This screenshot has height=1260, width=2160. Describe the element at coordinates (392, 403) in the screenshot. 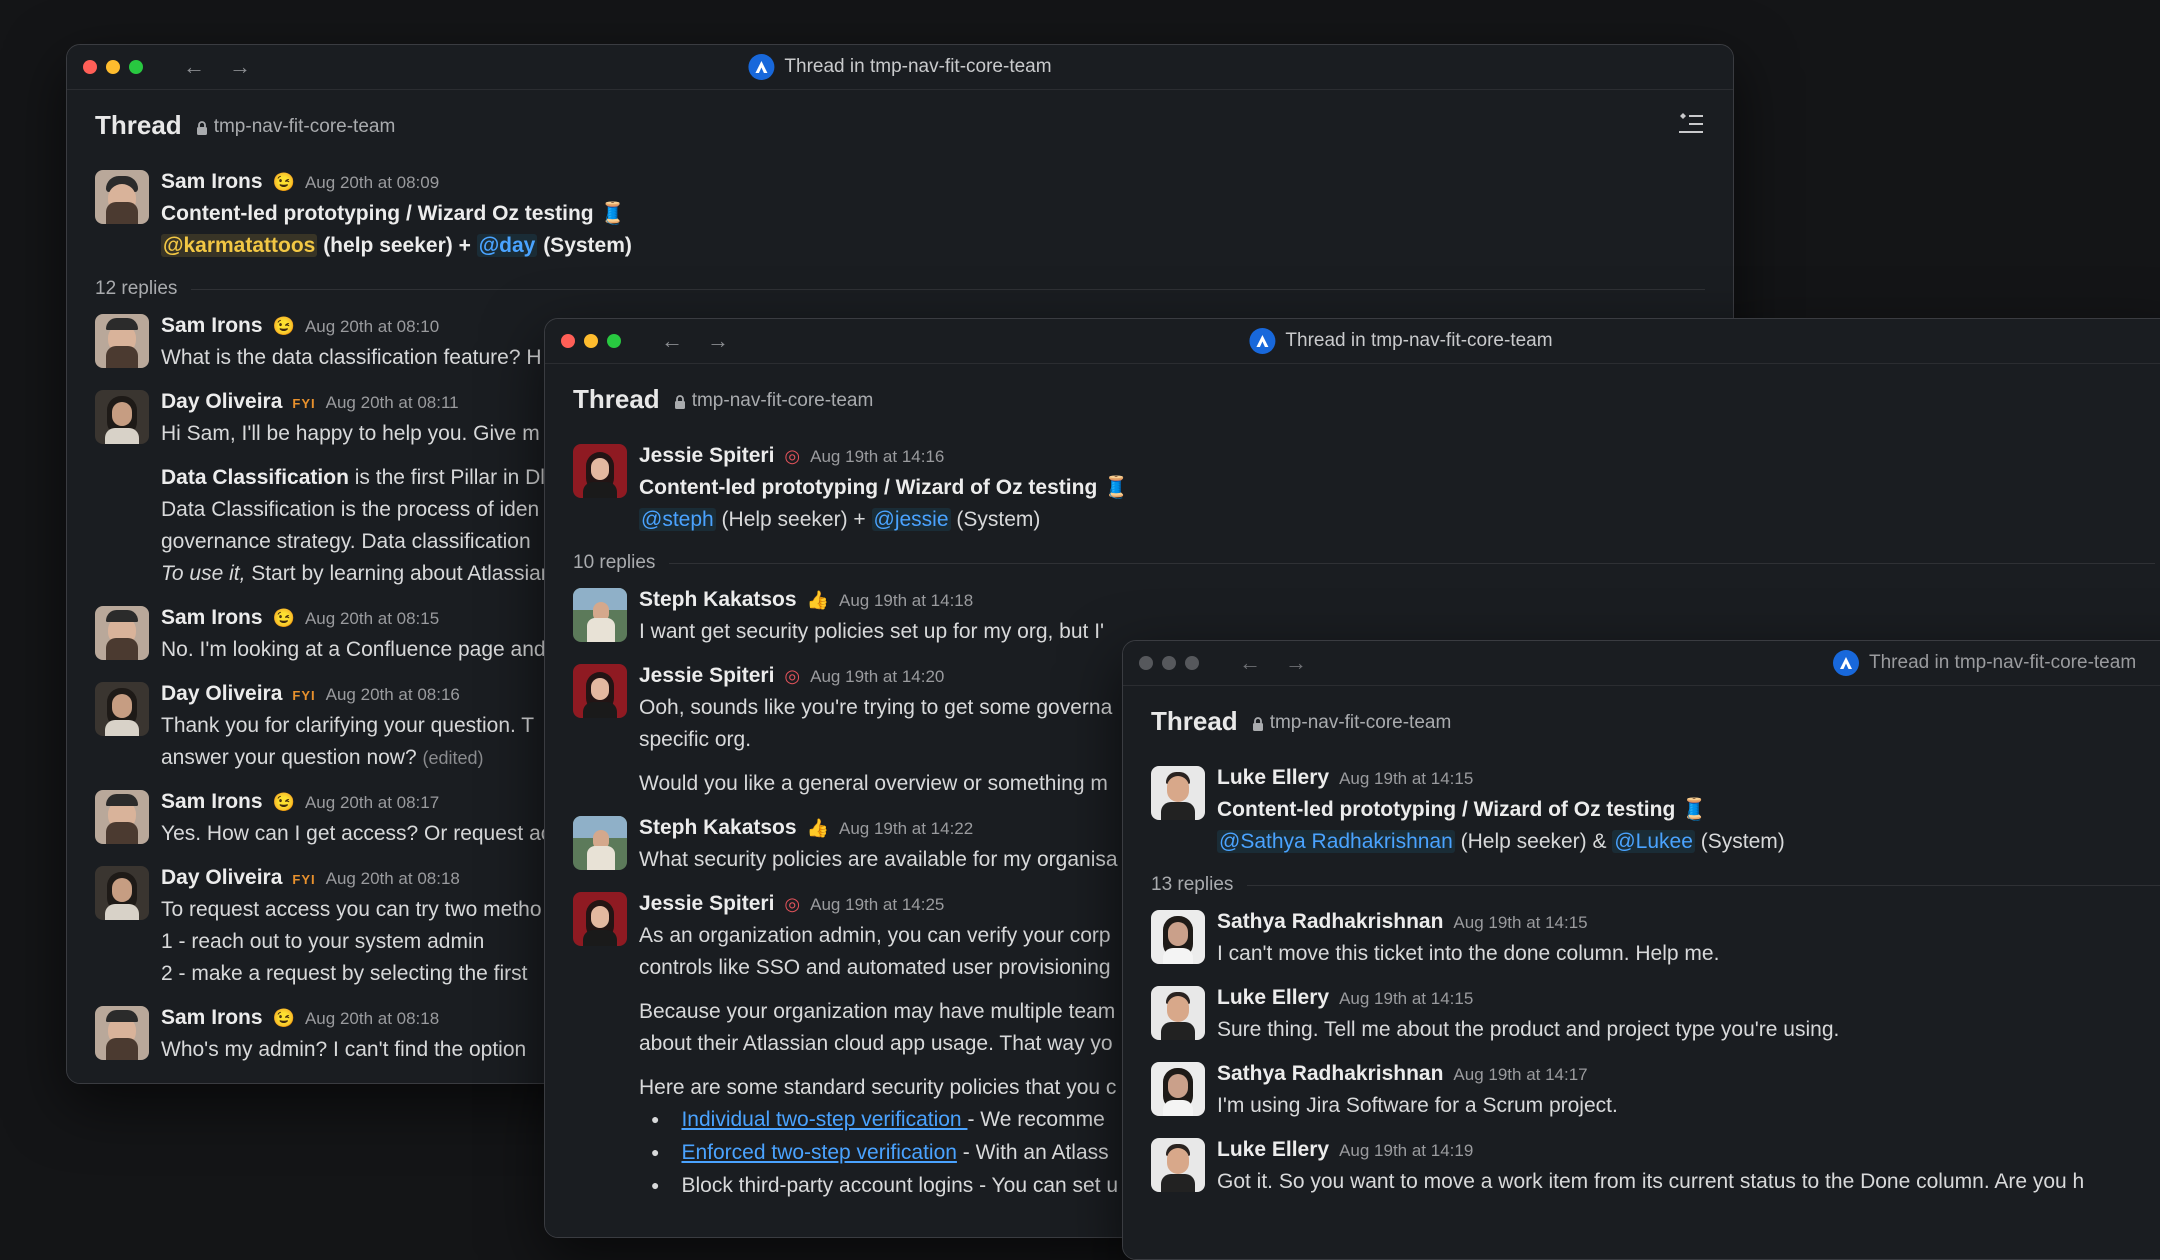

I see `timestamp: Aug 20th at 08:11` at that location.